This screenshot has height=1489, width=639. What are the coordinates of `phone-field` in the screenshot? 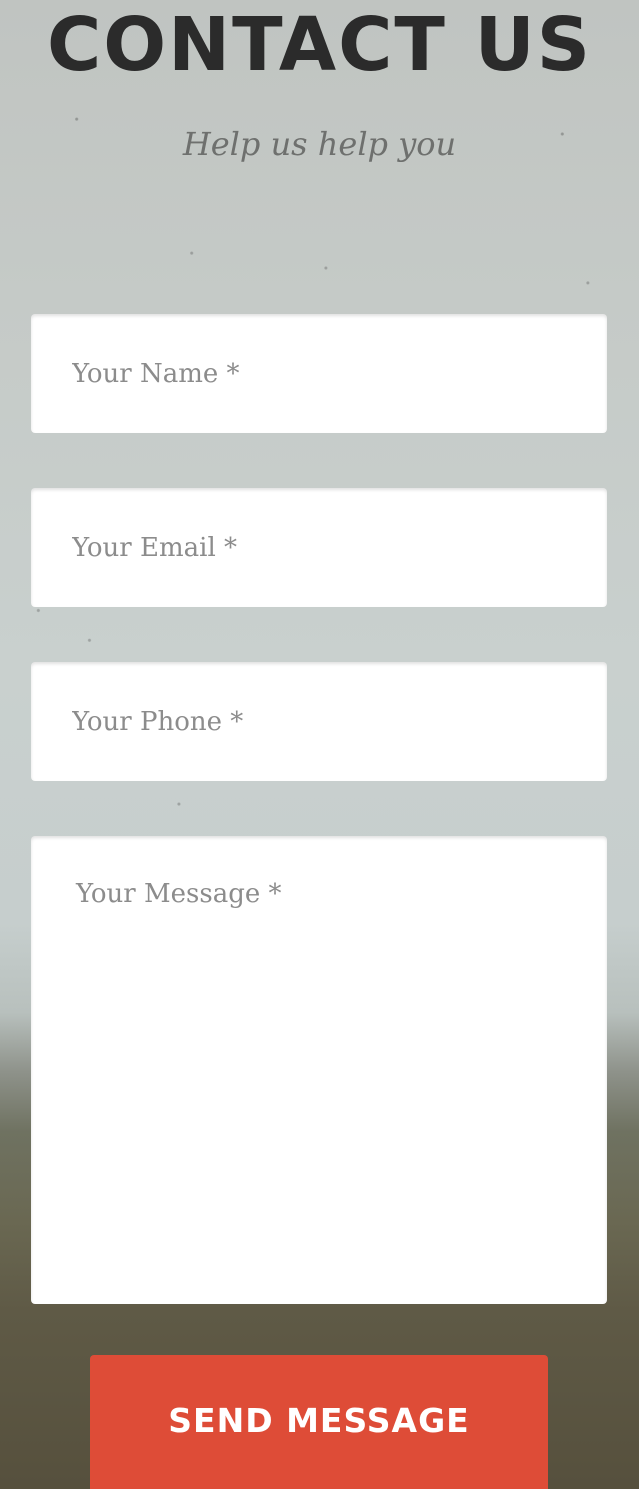 It's located at (319, 721).